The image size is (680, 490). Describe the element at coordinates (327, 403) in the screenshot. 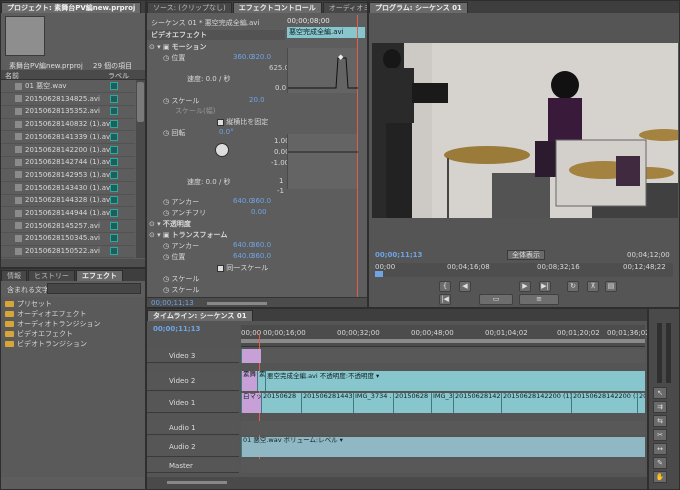

I see `clip-v1-2: 20150628144325` at that location.